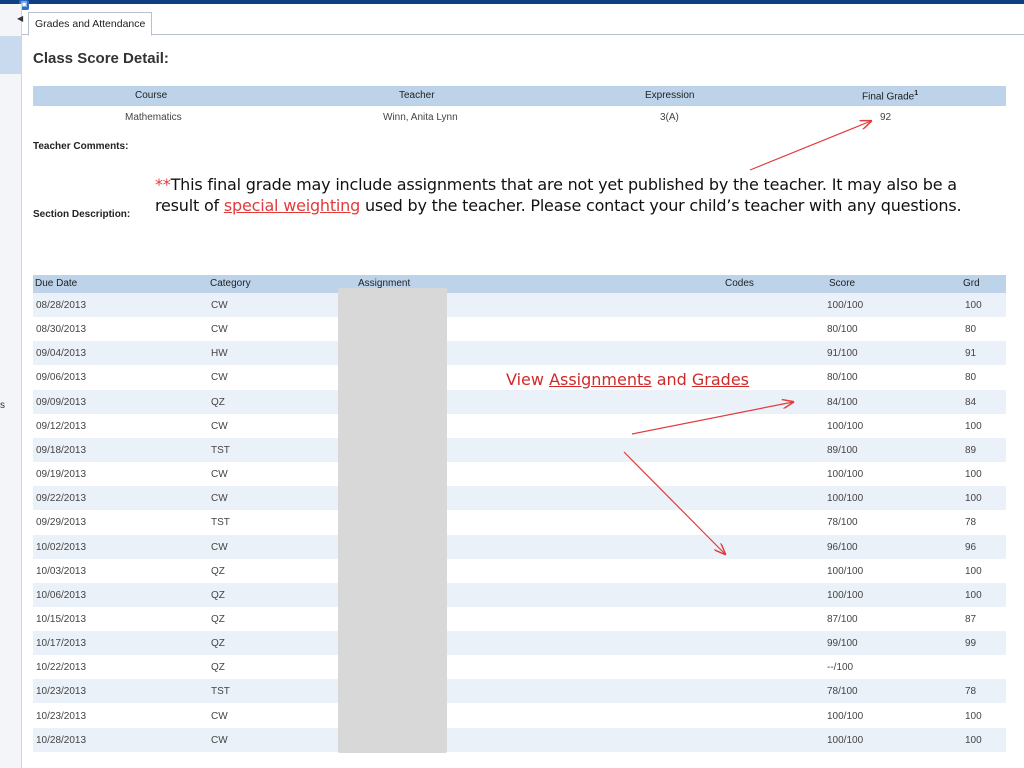  What do you see at coordinates (674, 502) in the screenshot?
I see `arrow-to-rows` at bounding box center [674, 502].